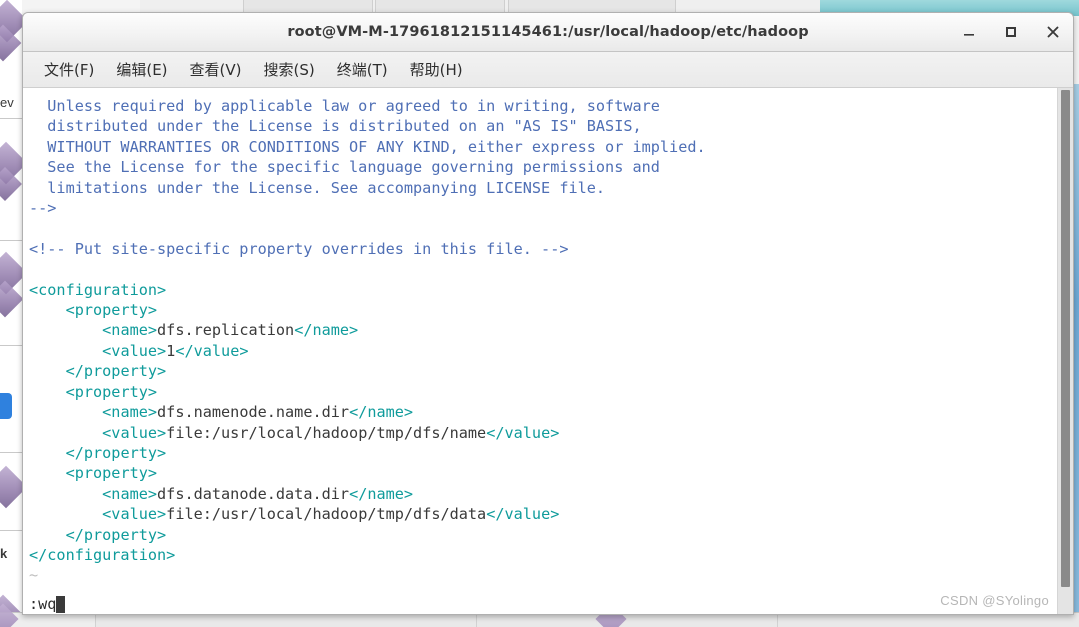 The image size is (1079, 627). I want to click on comment-close-marker: -->, so click(43, 208).